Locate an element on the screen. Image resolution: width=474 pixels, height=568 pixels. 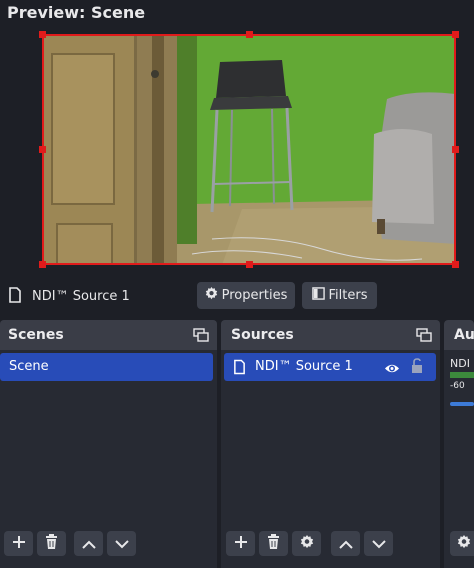
properties-label: Properties is located at coordinates (254, 295).